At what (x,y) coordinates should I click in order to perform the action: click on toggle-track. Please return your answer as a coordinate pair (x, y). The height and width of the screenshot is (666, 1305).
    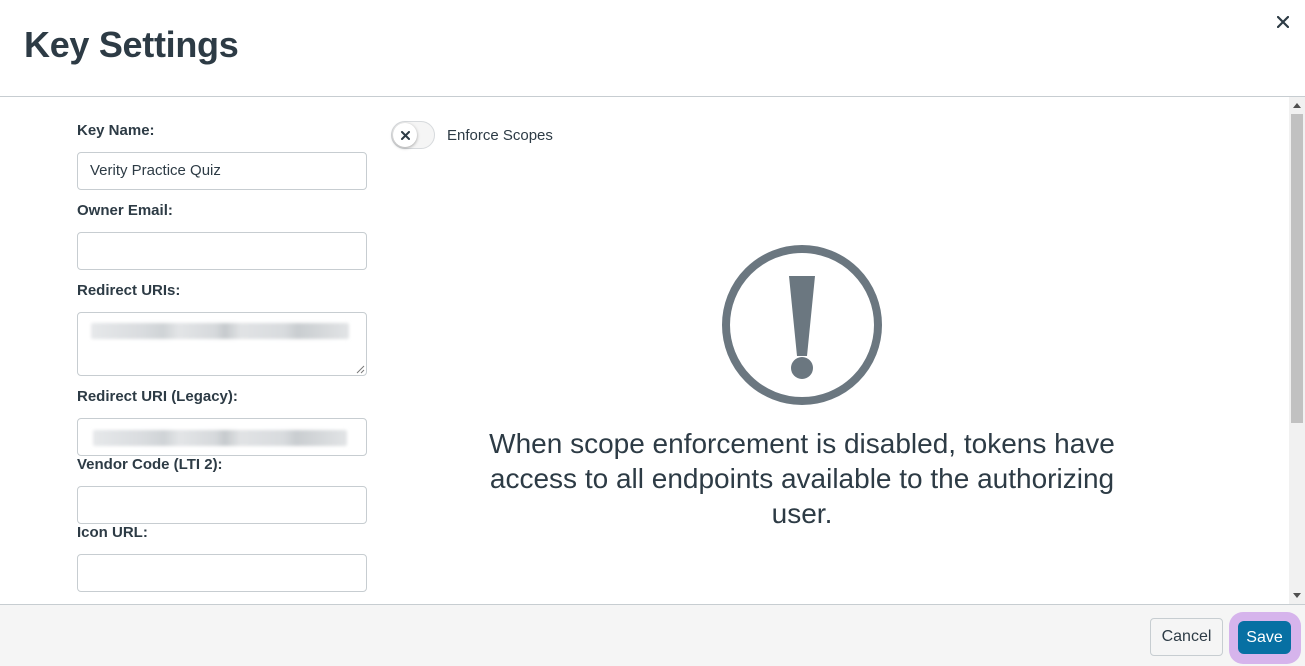
    Looking at the image, I should click on (413, 135).